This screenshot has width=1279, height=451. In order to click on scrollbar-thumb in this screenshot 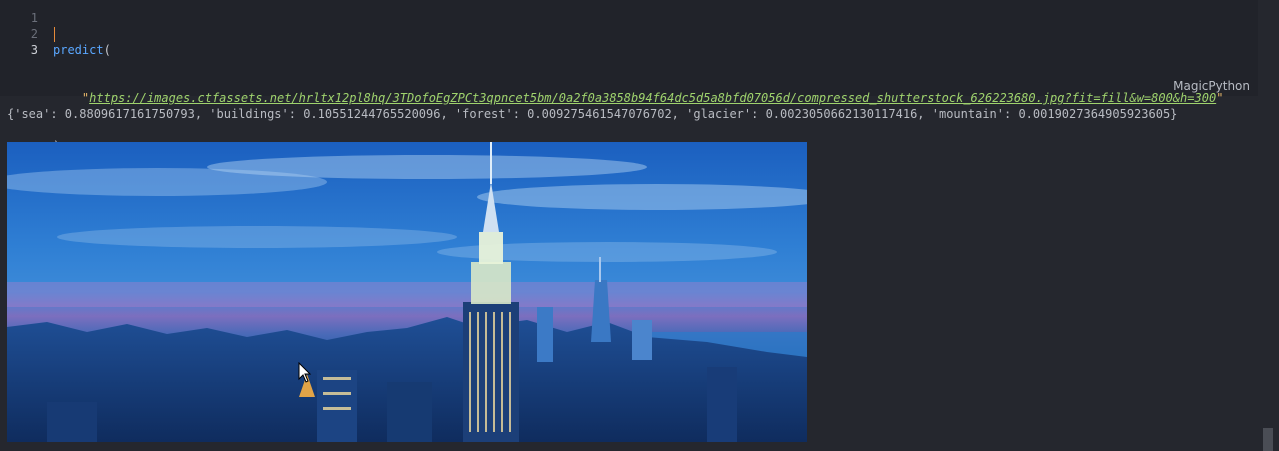, I will do `click(1268, 439)`.